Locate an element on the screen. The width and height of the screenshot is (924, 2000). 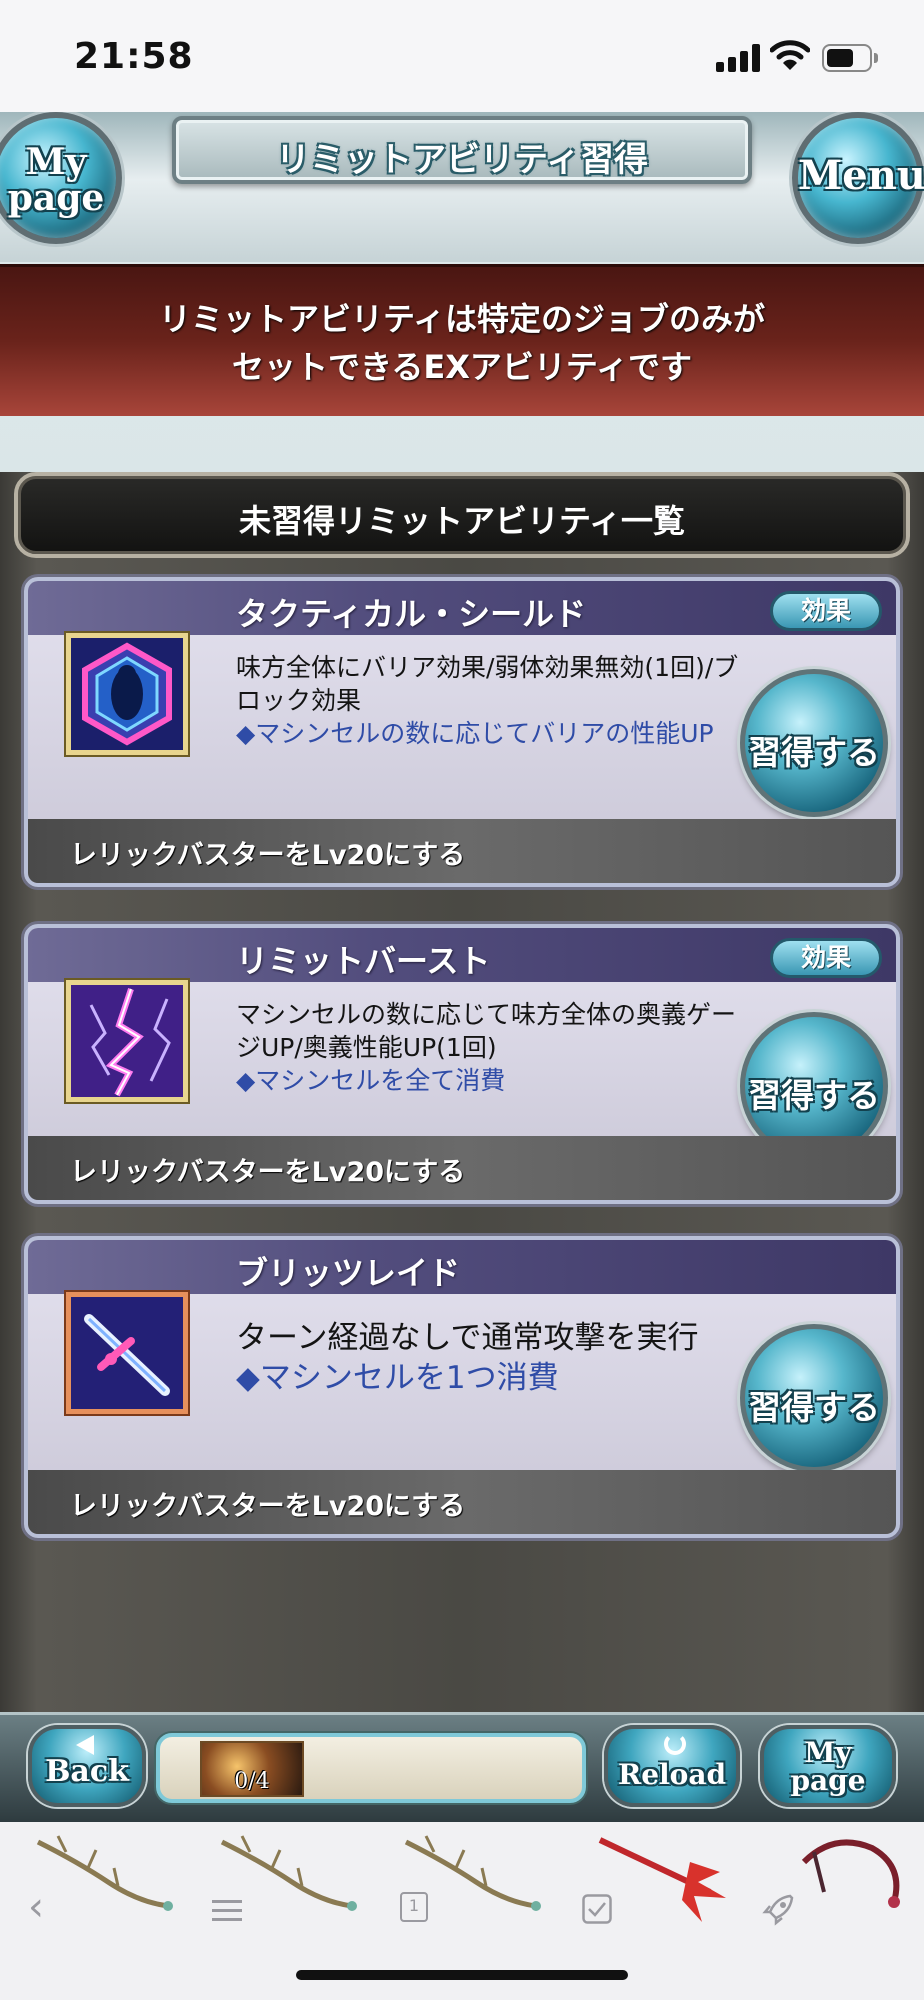
browser-toolbar: ‹ 1 is located at coordinates (462, 1911).